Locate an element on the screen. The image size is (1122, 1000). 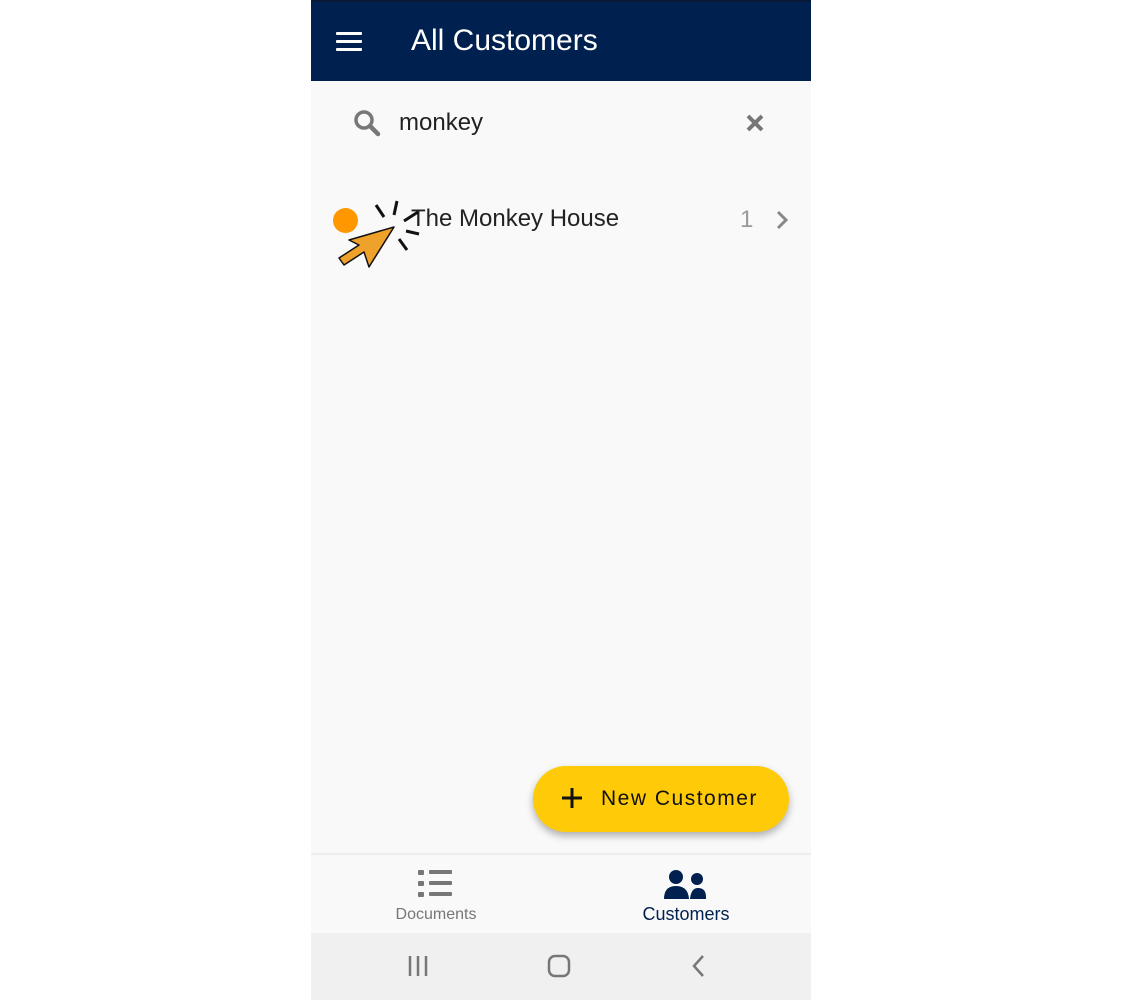
people-icon is located at coordinates (685, 884).